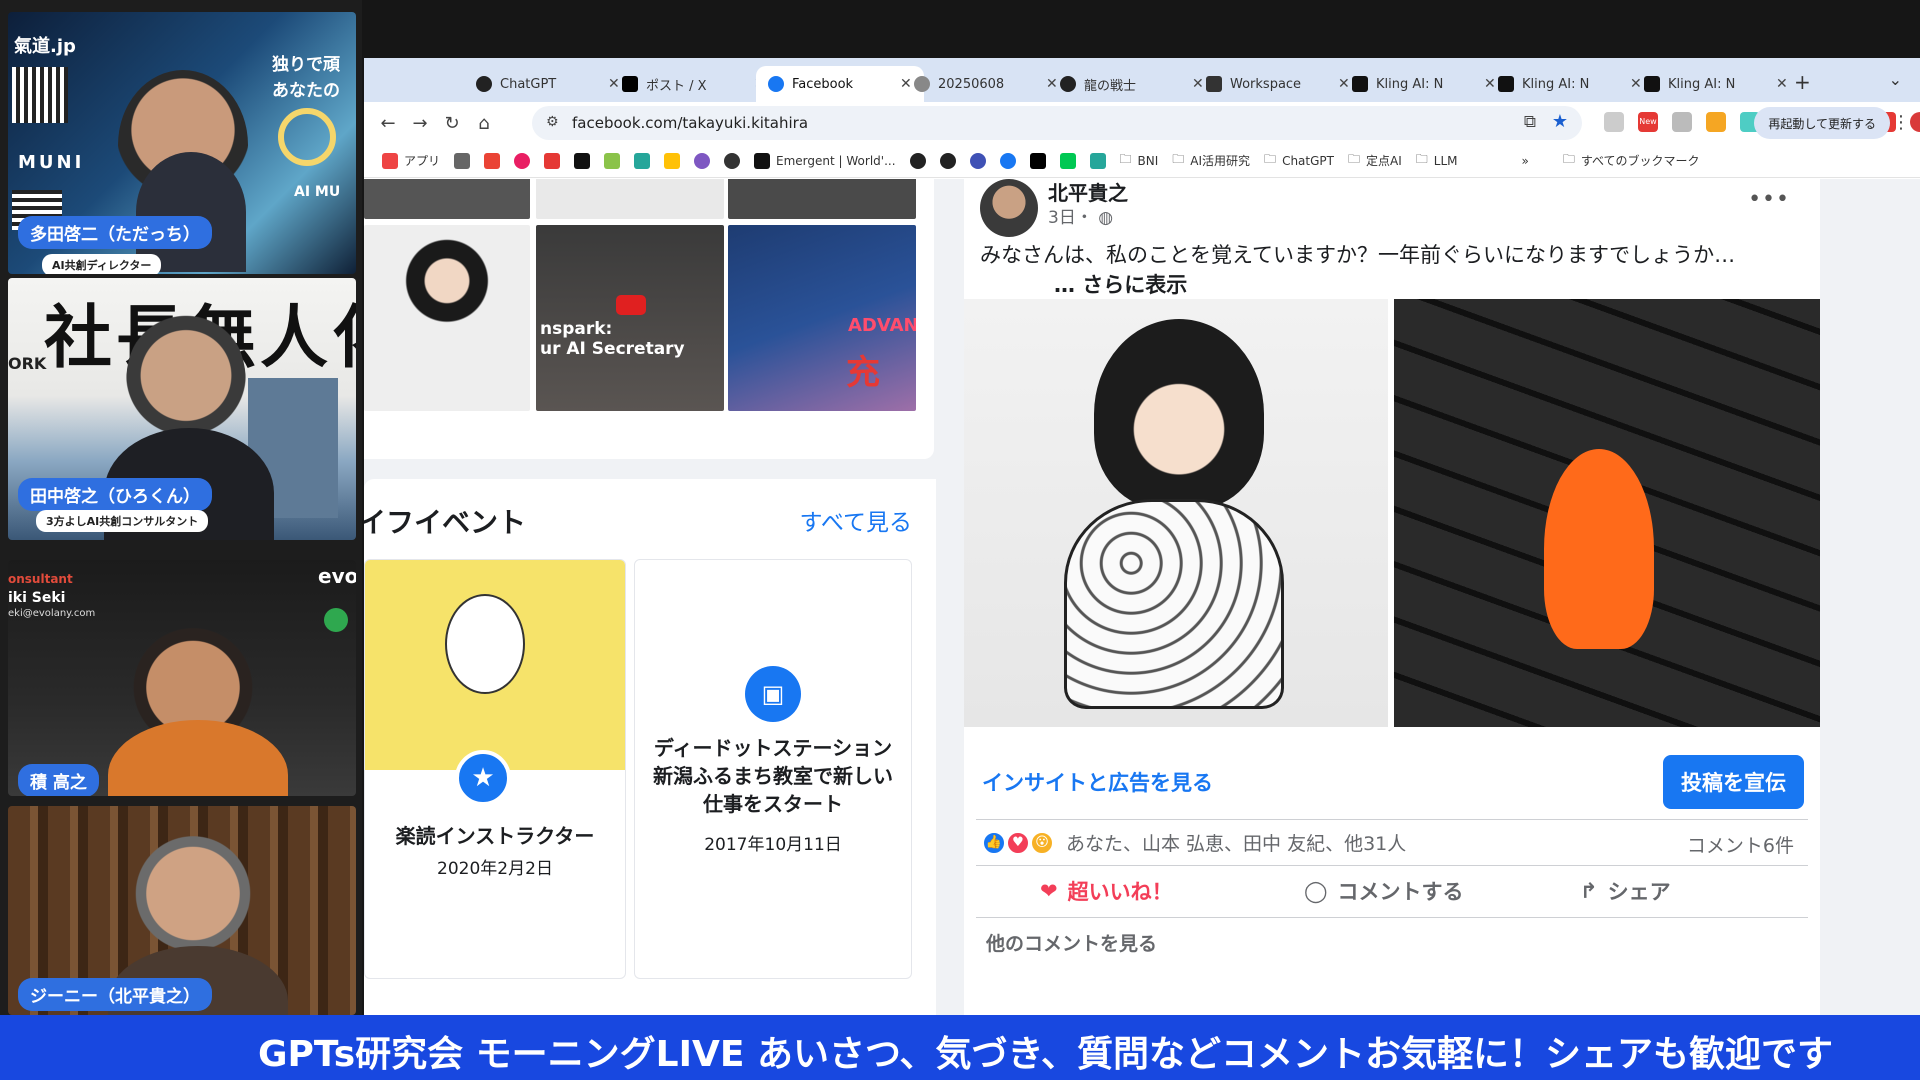 The image size is (1920, 1080). Describe the element at coordinates (1211, 160) in the screenshot. I see `bookmark-folder-ai: 🗀 AI活用研究` at that location.